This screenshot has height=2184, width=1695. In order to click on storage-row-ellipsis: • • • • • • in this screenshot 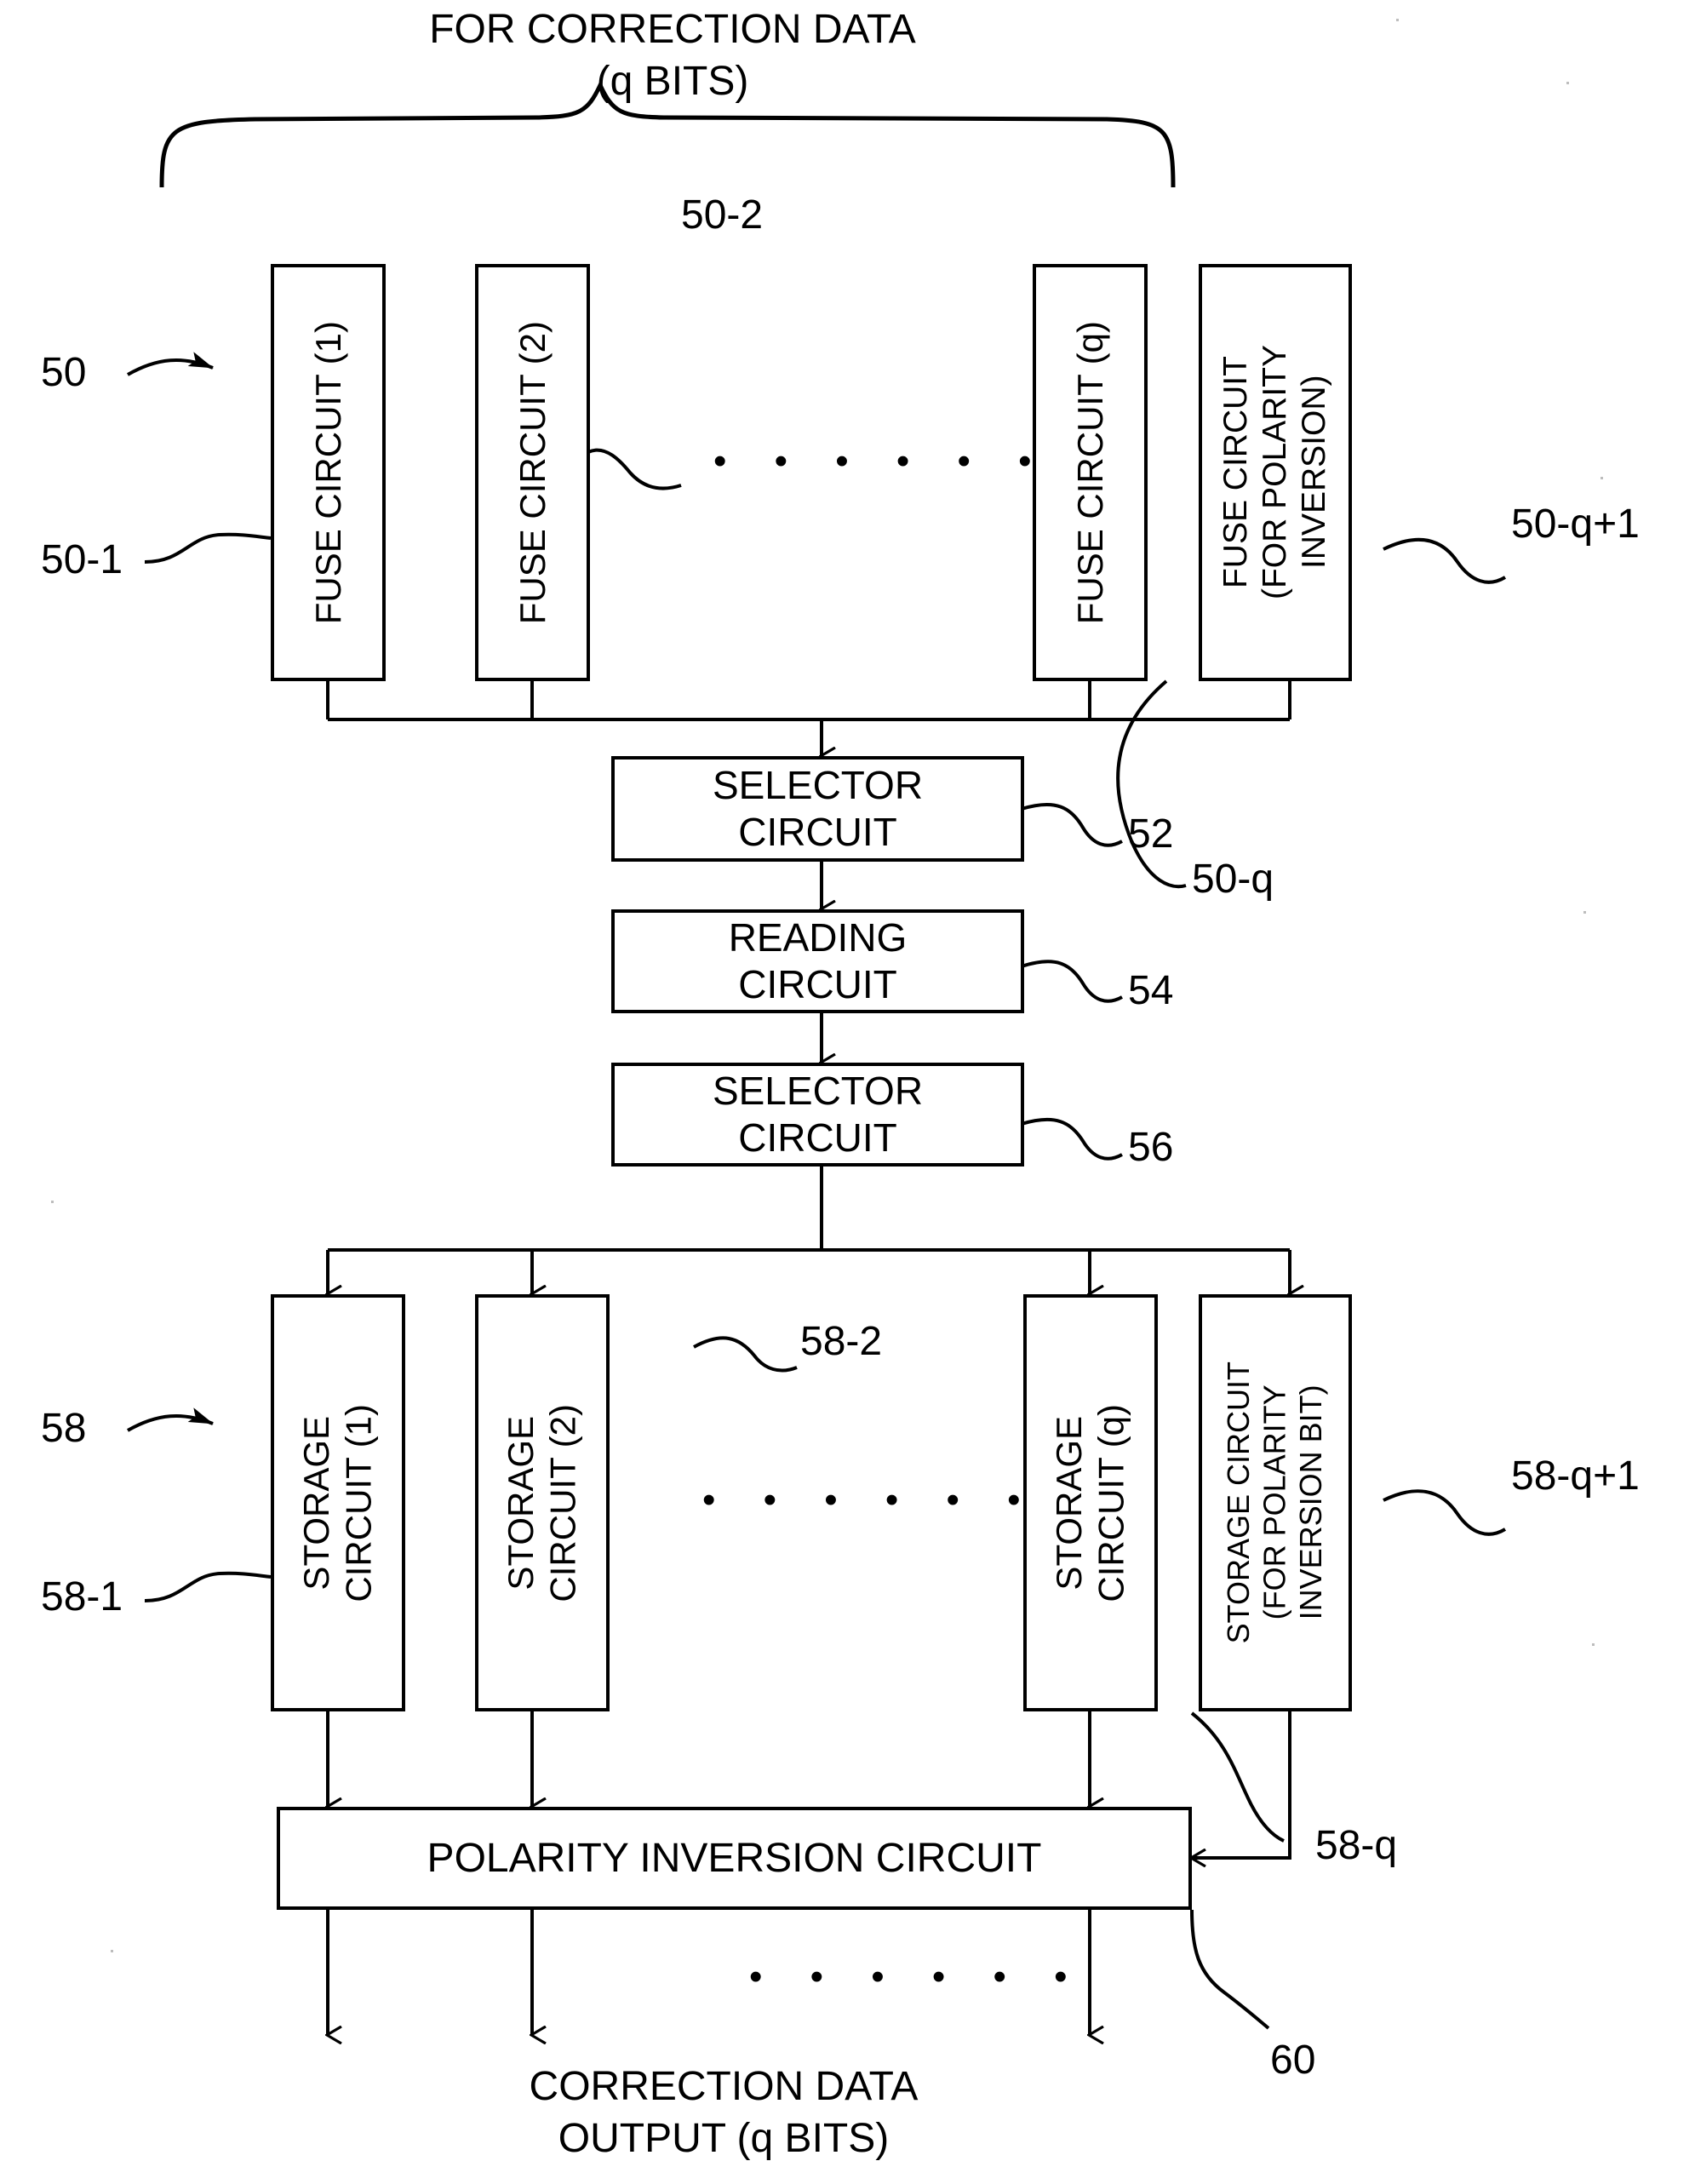, I will do `click(870, 1500)`.